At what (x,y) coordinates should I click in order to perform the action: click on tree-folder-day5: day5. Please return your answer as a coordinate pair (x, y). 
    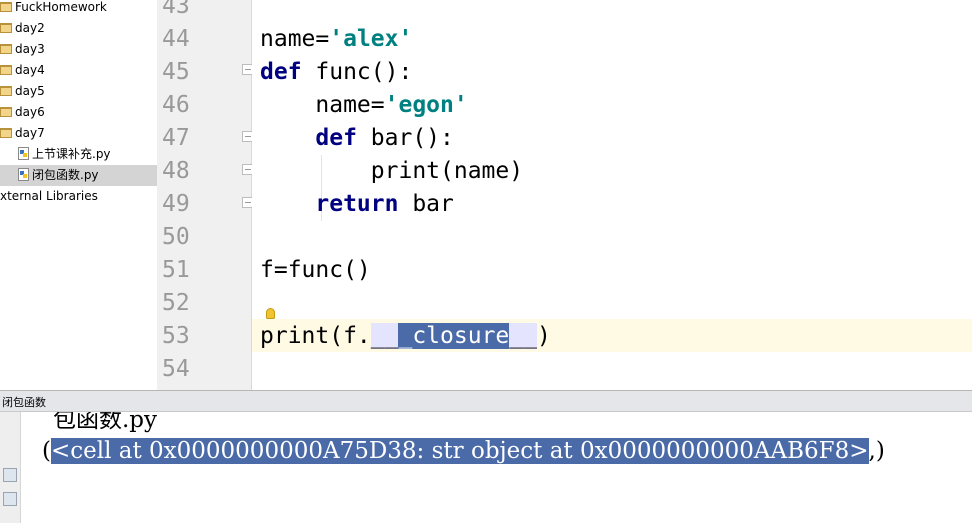
    Looking at the image, I should click on (22, 91).